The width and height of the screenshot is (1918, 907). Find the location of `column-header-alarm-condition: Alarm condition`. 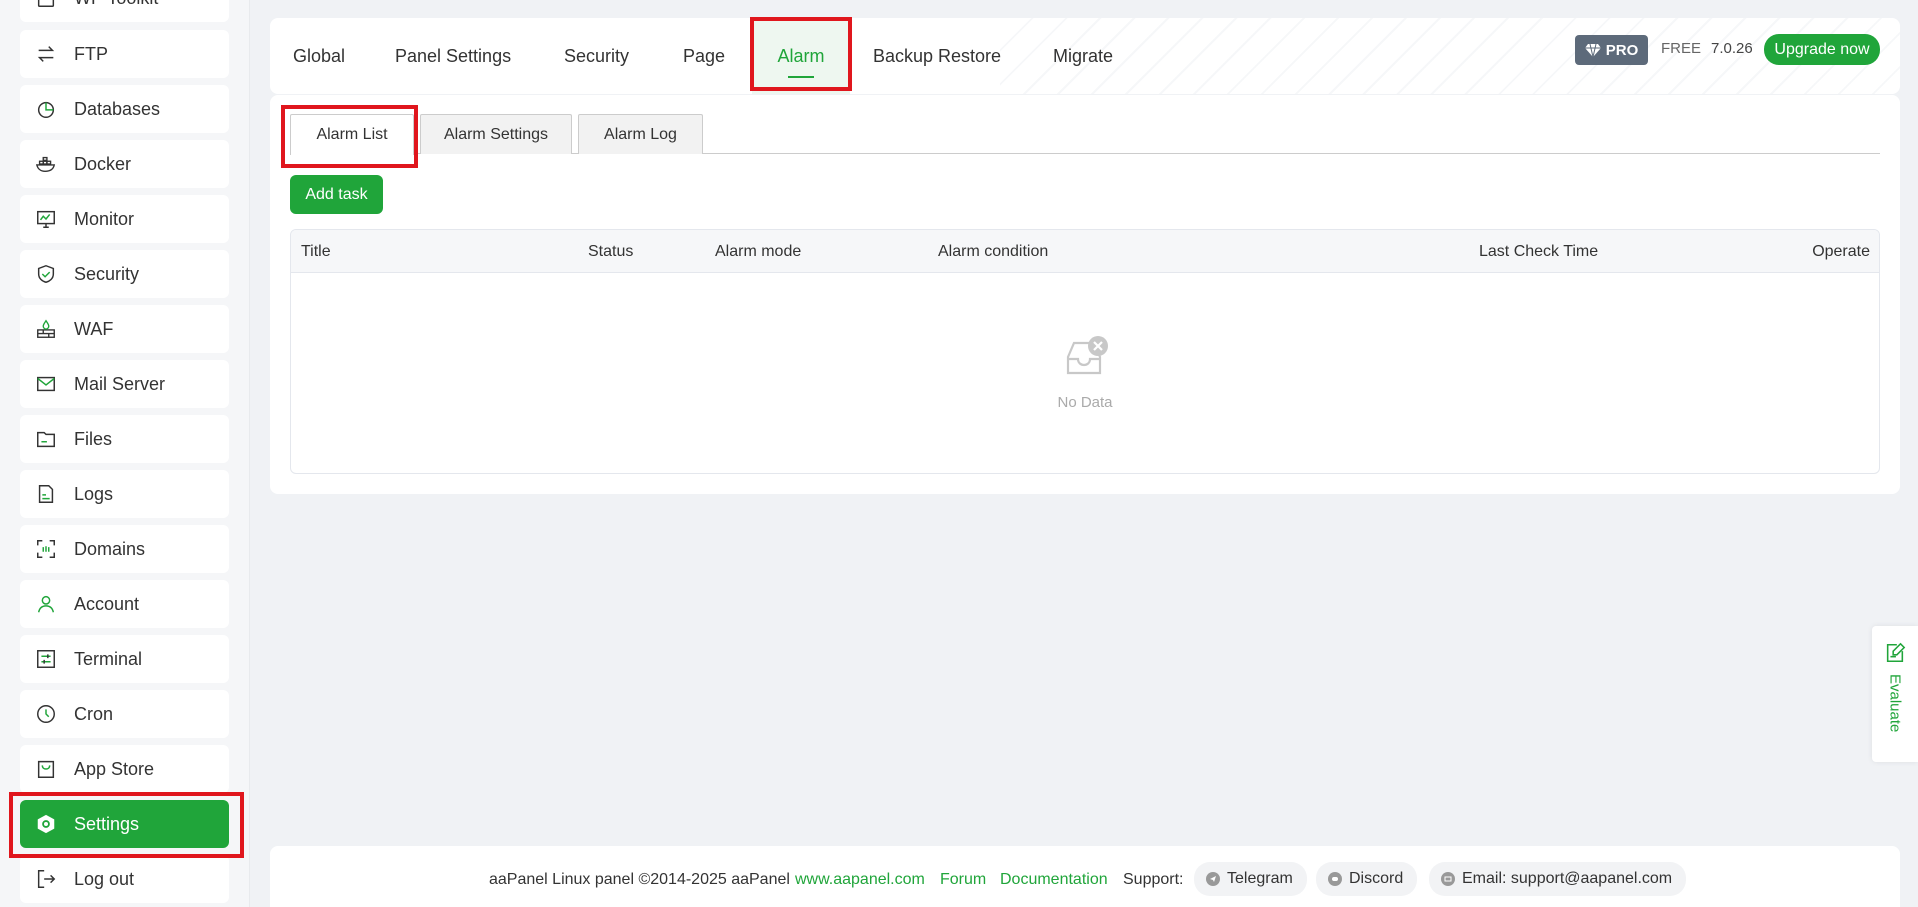

column-header-alarm-condition: Alarm condition is located at coordinates (993, 251).